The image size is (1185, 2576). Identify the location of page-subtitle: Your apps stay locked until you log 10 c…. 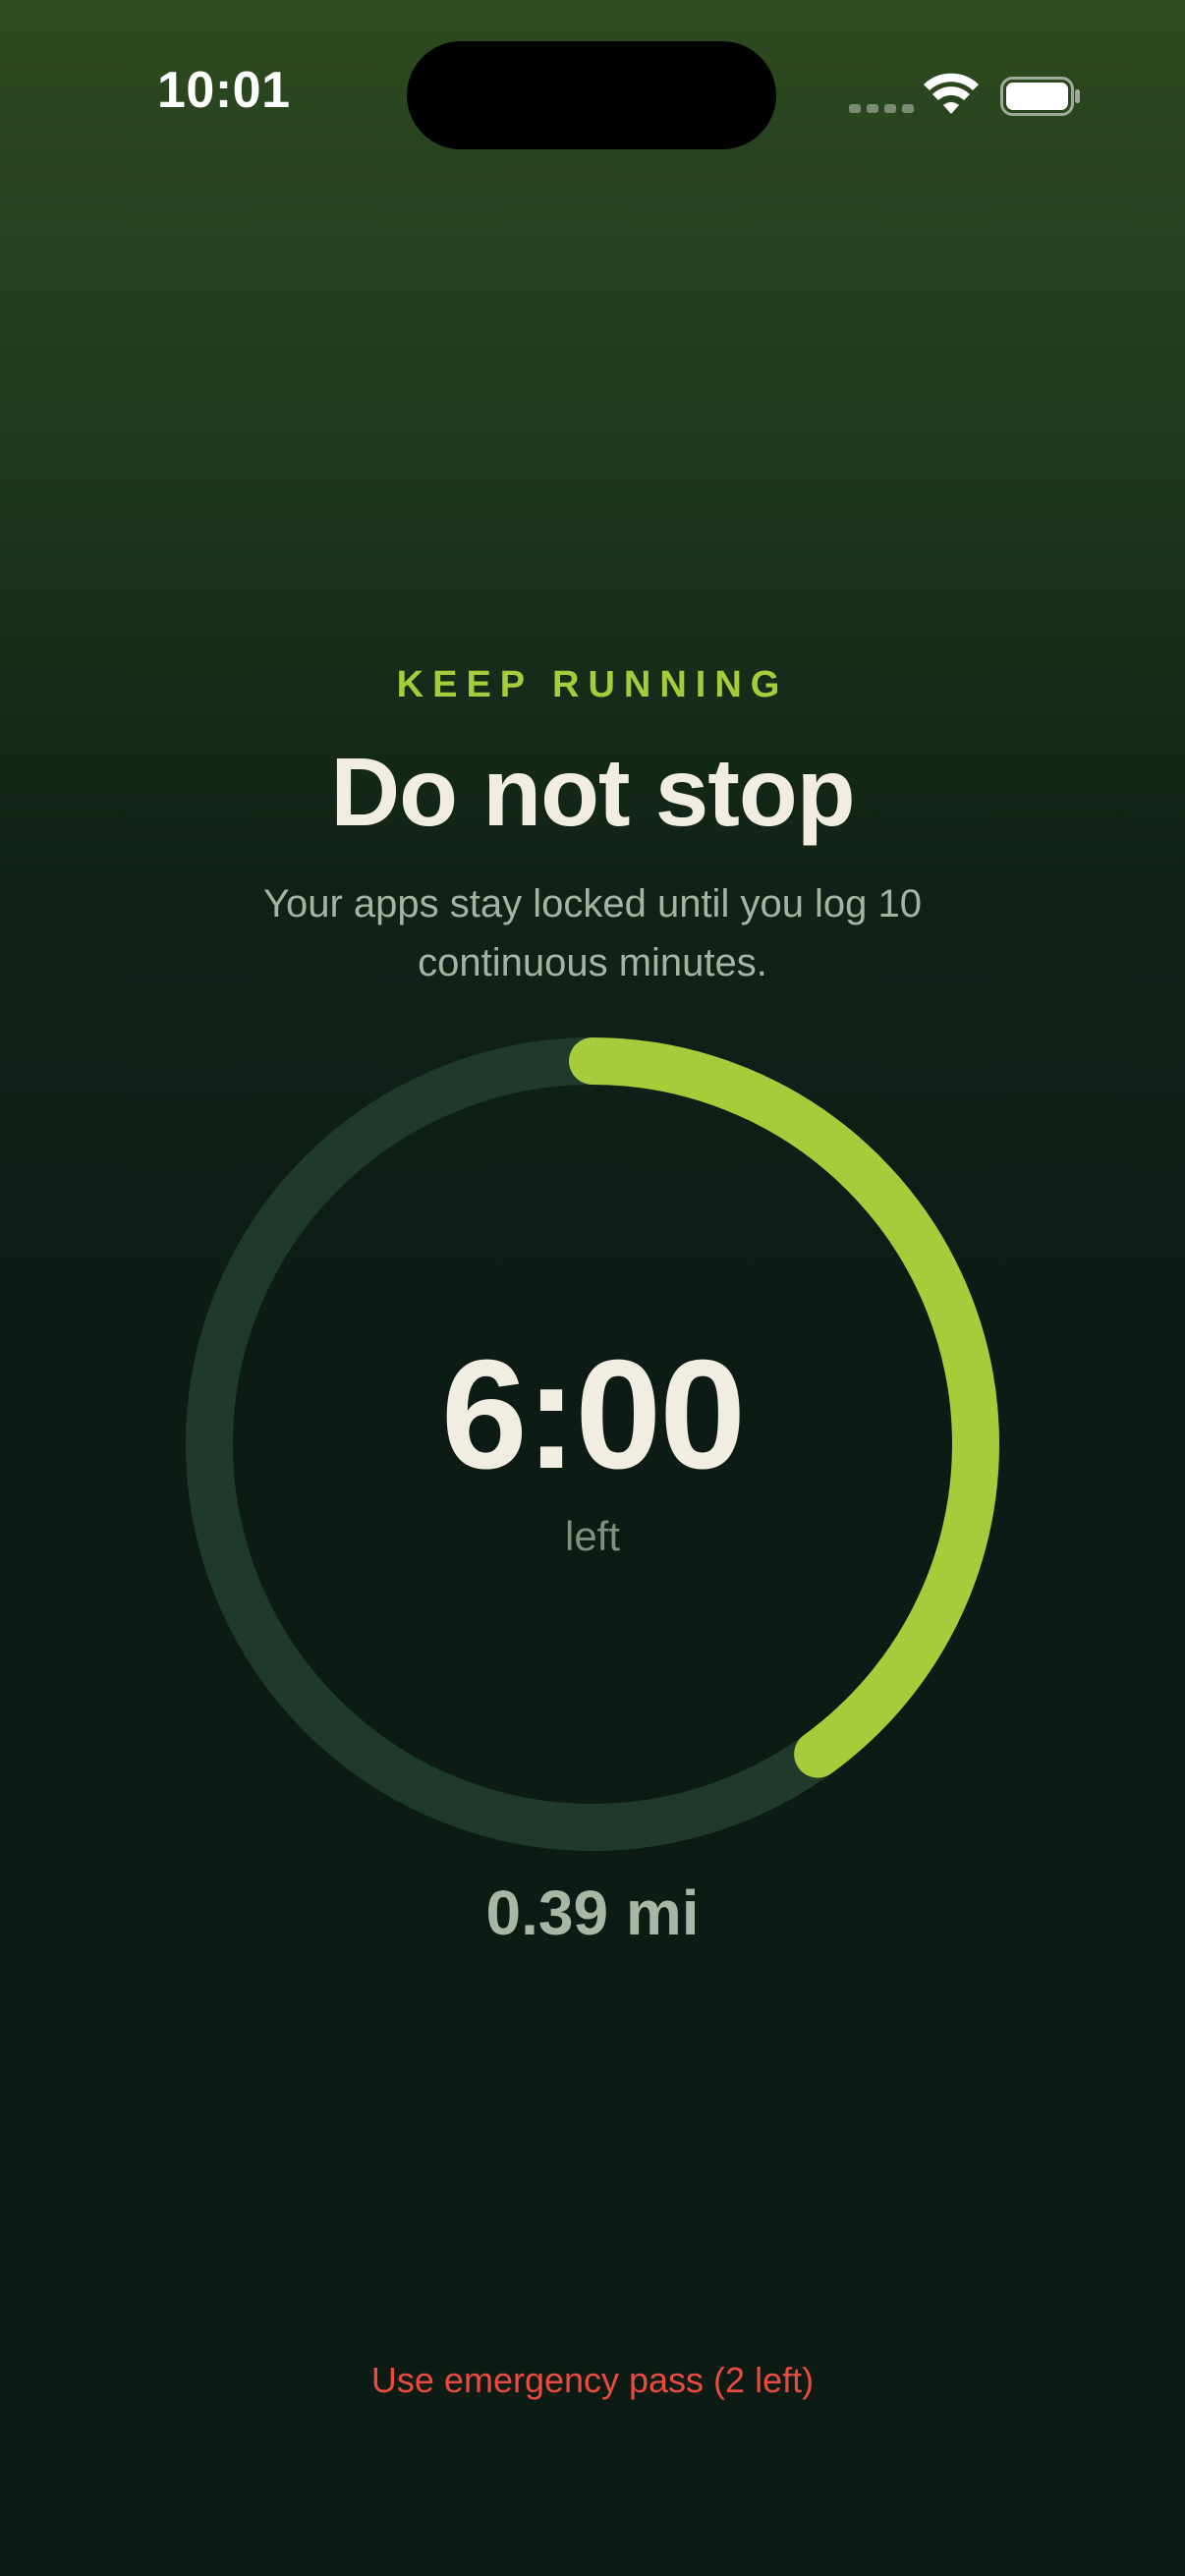
(592, 933).